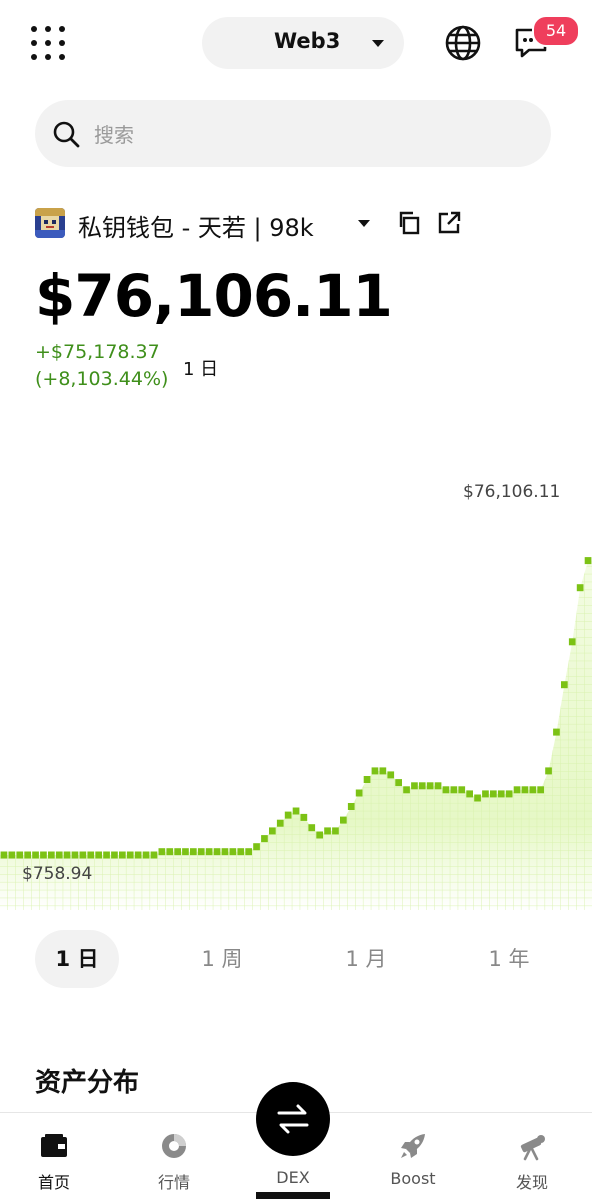 The width and height of the screenshot is (592, 1199). What do you see at coordinates (196, 225) in the screenshot?
I see `wallet-name: 私钥钱包 - 天若 | 98k` at bounding box center [196, 225].